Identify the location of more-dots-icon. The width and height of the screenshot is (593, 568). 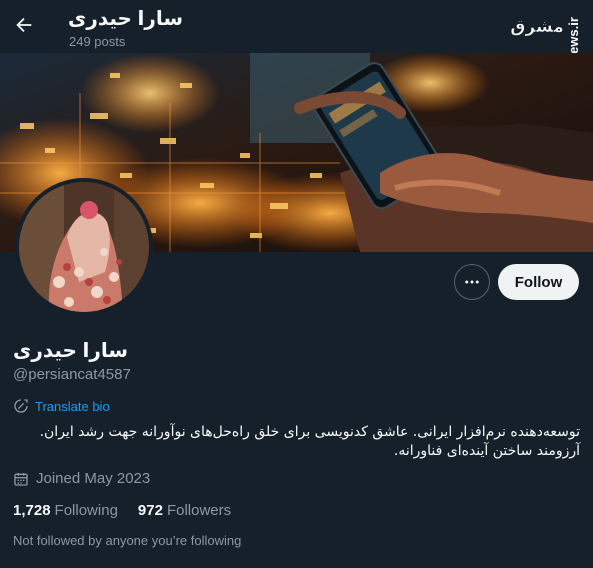
(472, 282).